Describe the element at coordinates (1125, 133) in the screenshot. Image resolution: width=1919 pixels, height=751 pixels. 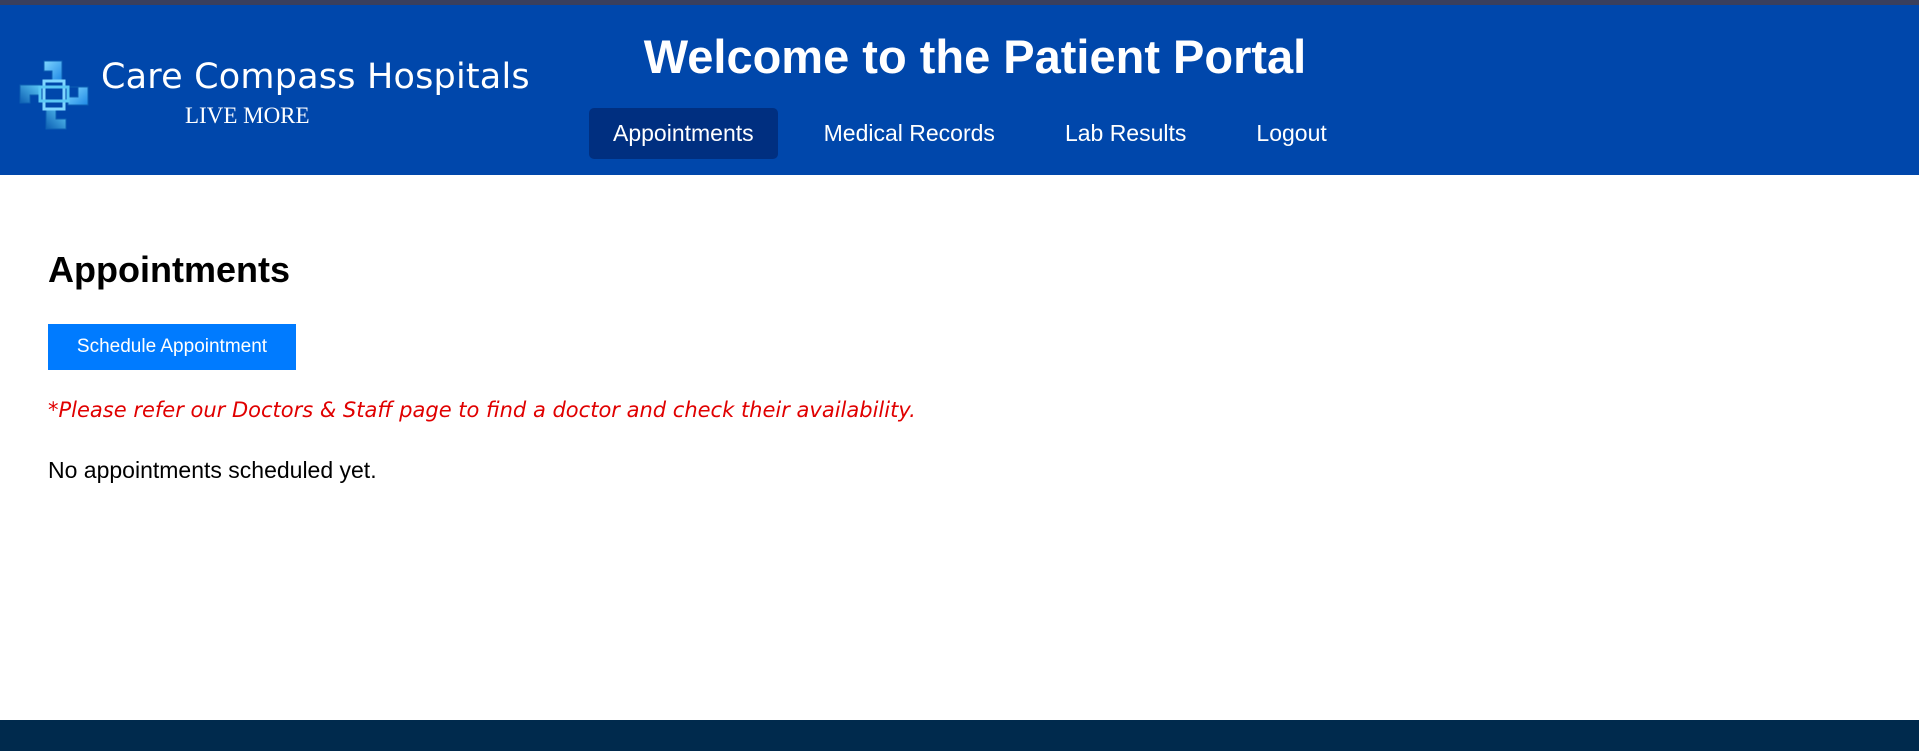
I see `nav-item-lab-results: Lab Results` at that location.